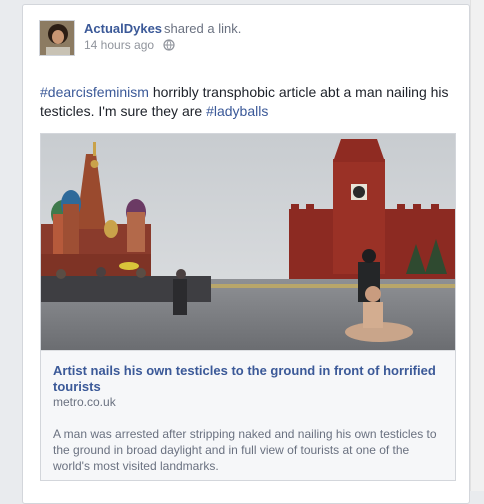 Image resolution: width=484 pixels, height=504 pixels. What do you see at coordinates (84, 402) in the screenshot?
I see `link-domain: metro.co.uk` at bounding box center [84, 402].